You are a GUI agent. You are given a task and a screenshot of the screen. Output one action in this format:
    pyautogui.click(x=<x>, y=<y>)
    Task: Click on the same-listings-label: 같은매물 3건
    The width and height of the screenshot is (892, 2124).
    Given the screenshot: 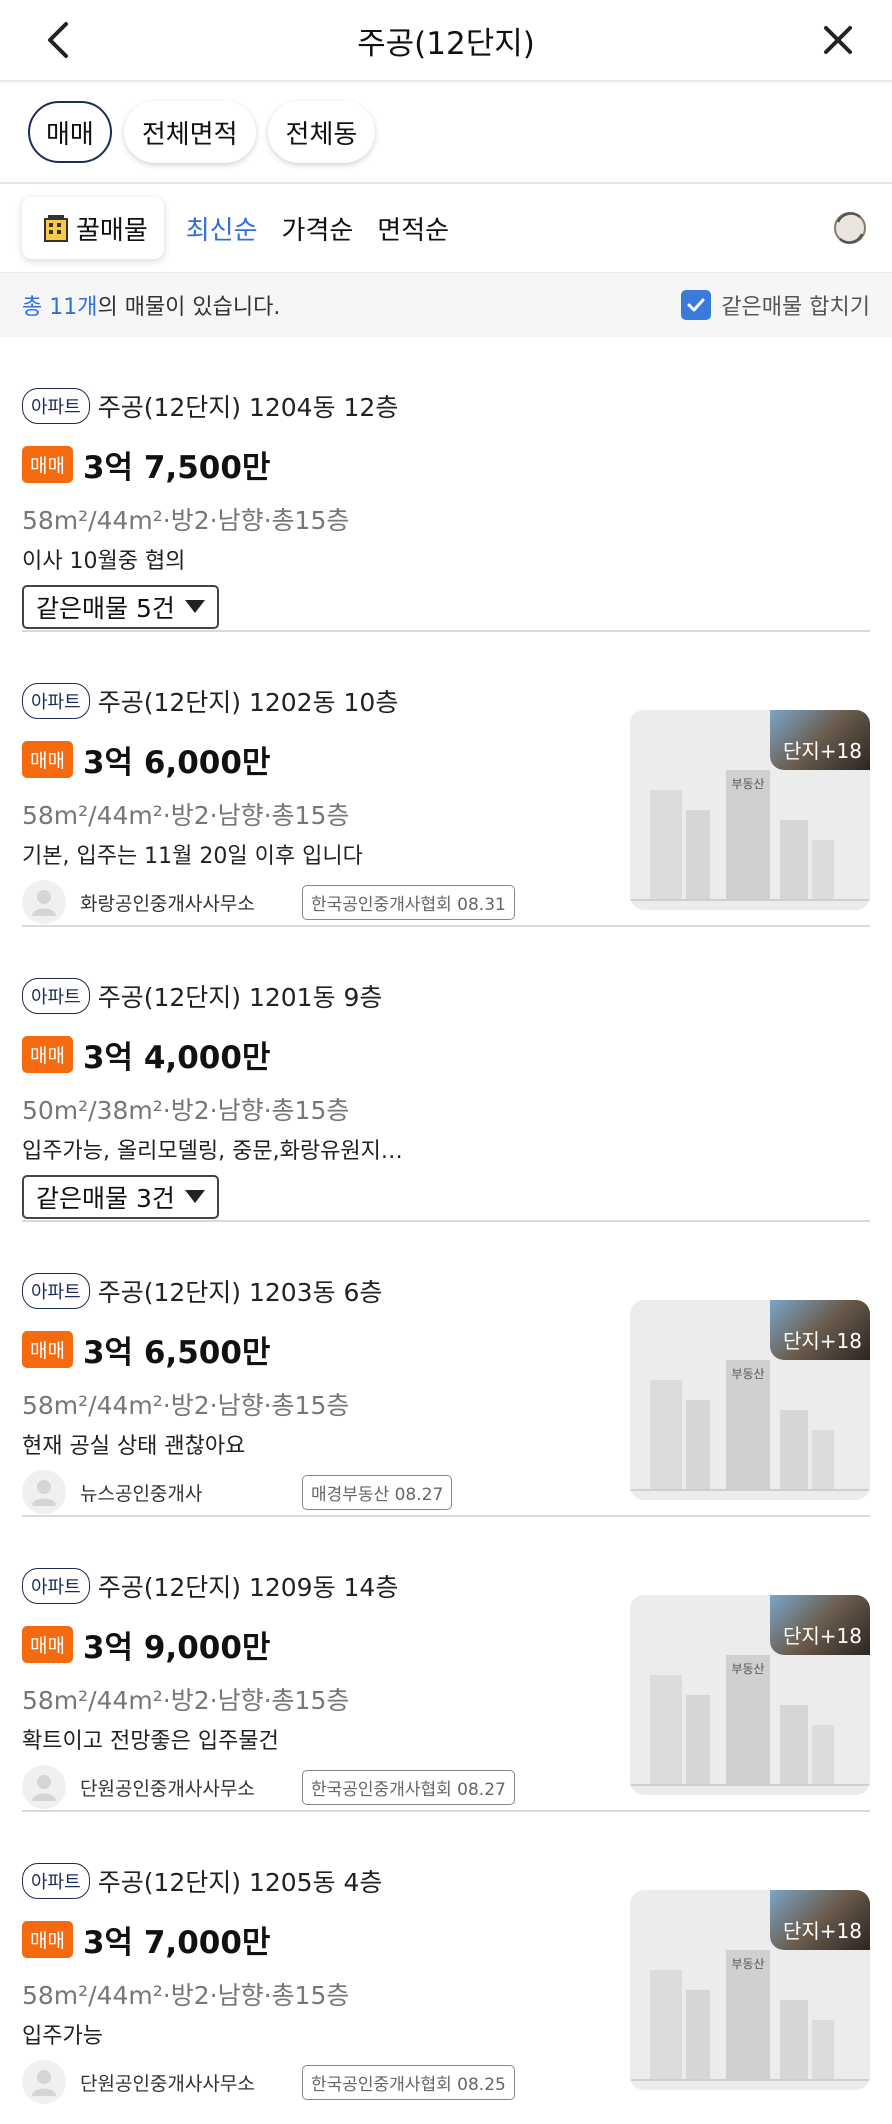 What is the action you would take?
    pyautogui.click(x=105, y=1198)
    